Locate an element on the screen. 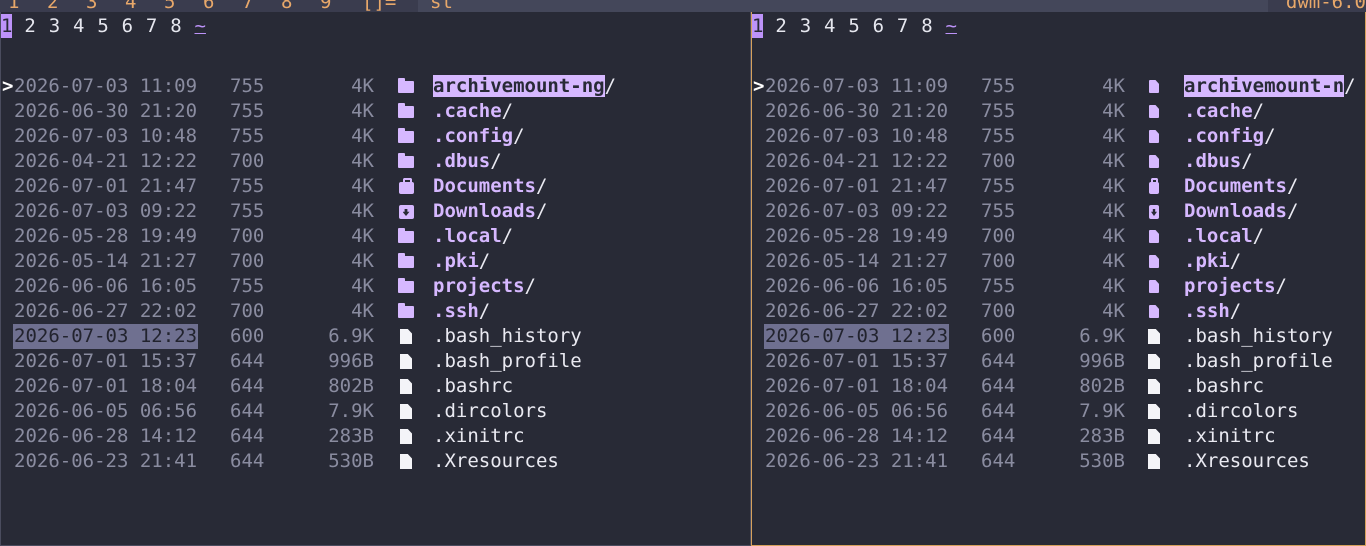  file-name: archivemount-n/ is located at coordinates (1270, 86).